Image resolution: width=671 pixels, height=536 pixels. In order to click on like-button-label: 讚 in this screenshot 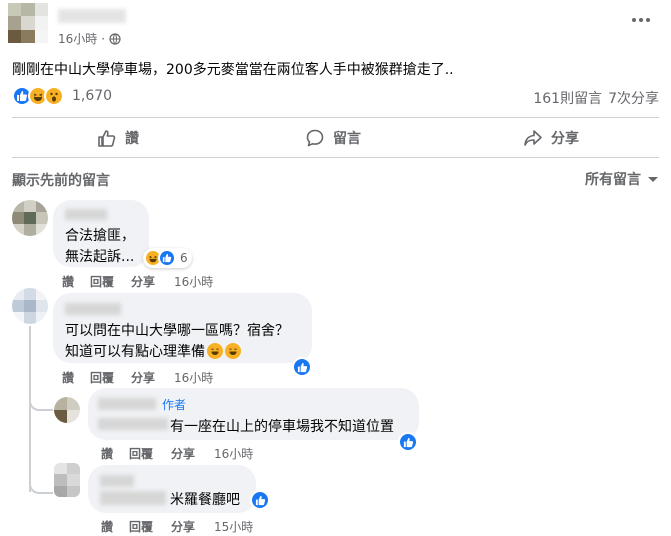, I will do `click(132, 139)`.